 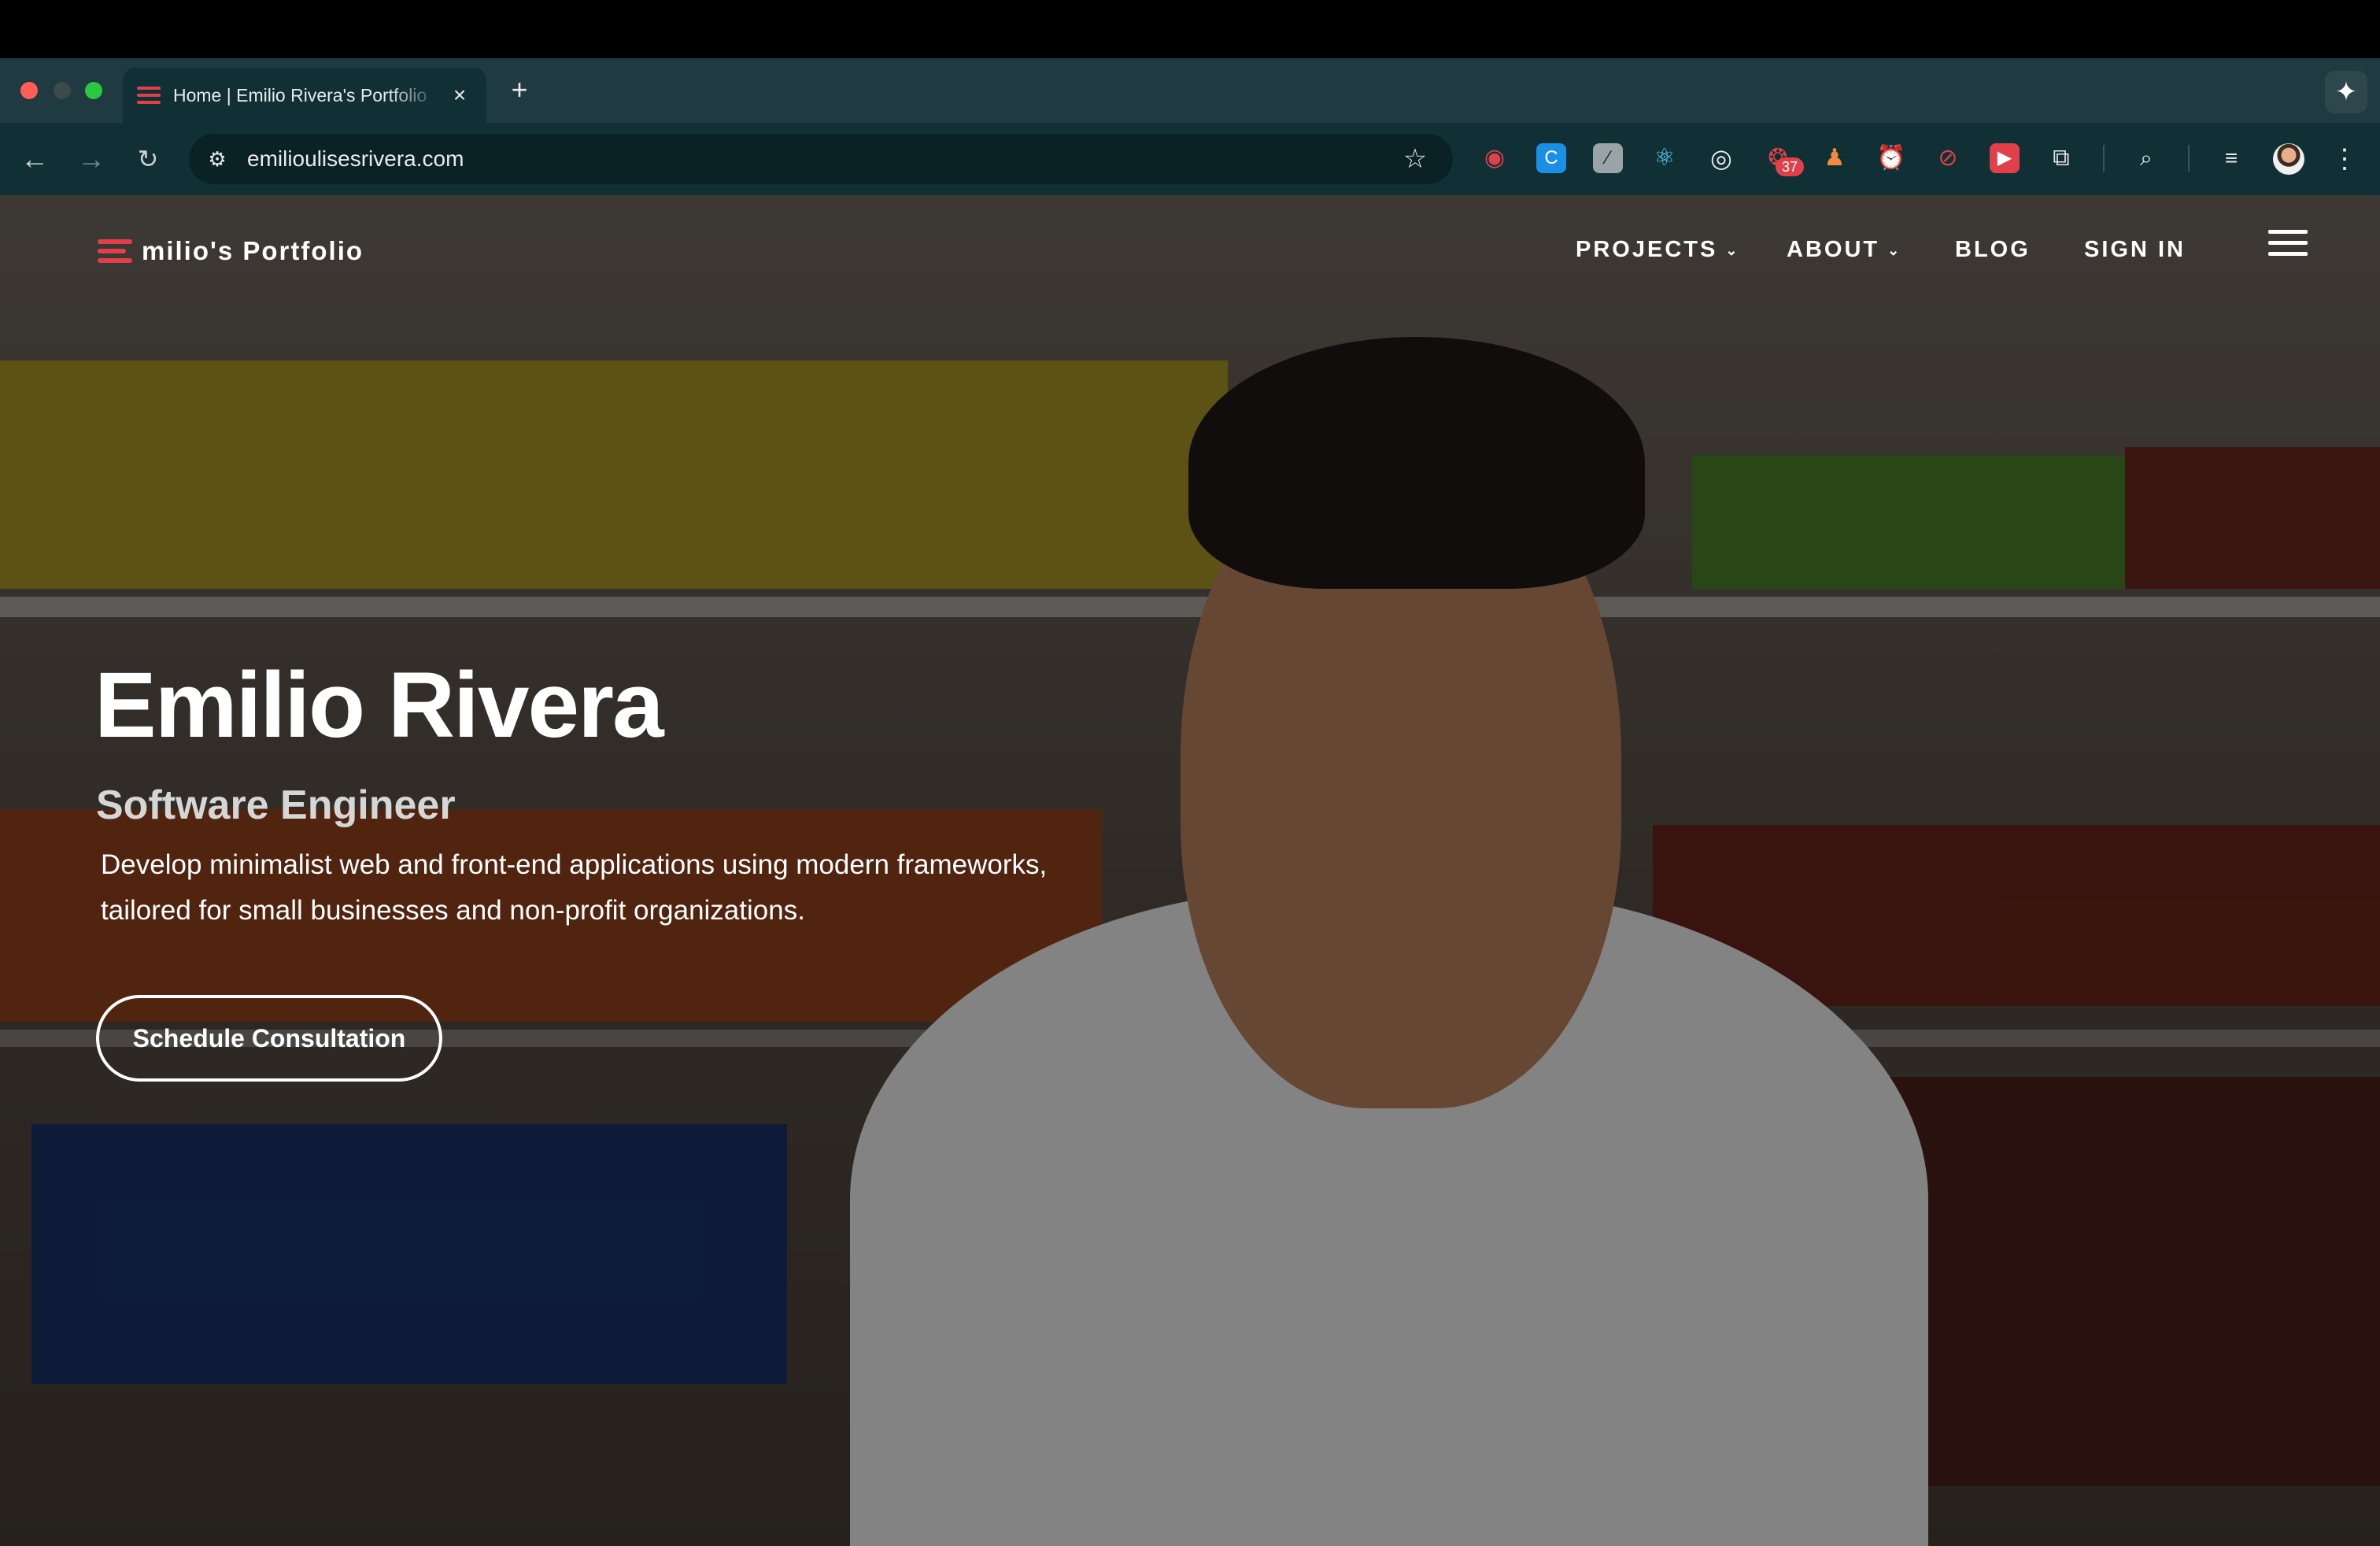 What do you see at coordinates (116, 251) in the screenshot?
I see `brand-logo-icon` at bounding box center [116, 251].